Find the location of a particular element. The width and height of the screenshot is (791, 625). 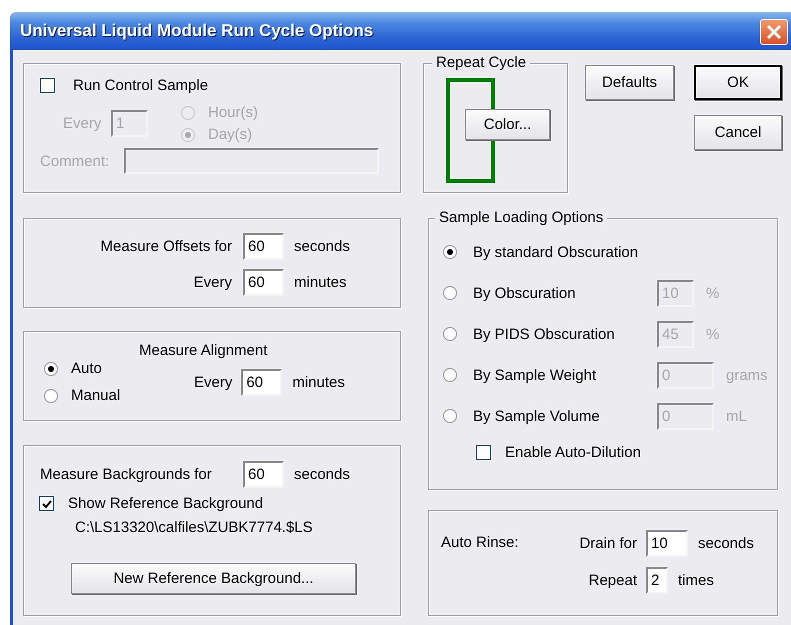

comment-field is located at coordinates (251, 161).